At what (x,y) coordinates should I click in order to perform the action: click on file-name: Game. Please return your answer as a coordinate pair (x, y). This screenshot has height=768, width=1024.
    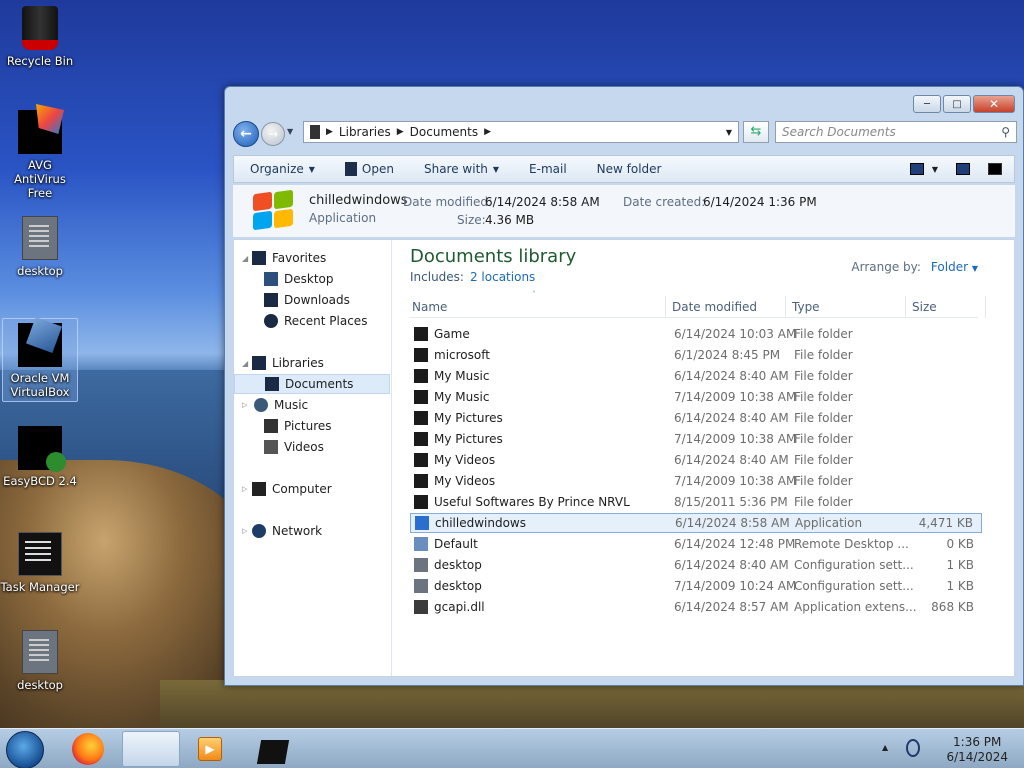
    Looking at the image, I should click on (452, 334).